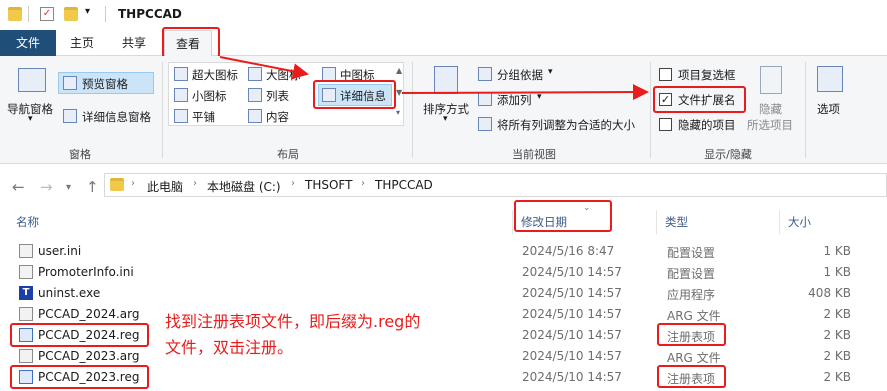  What do you see at coordinates (264, 68) in the screenshot?
I see `arrow-to-details` at bounding box center [264, 68].